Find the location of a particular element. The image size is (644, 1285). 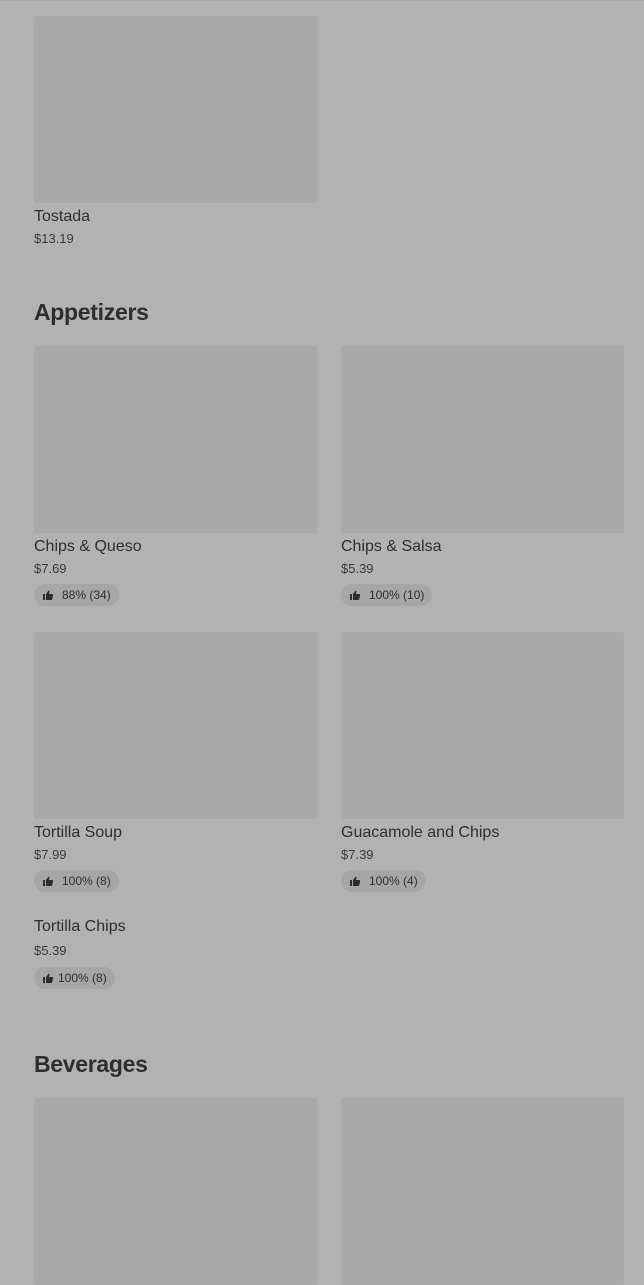

rating-text: 100% (4) is located at coordinates (393, 881).